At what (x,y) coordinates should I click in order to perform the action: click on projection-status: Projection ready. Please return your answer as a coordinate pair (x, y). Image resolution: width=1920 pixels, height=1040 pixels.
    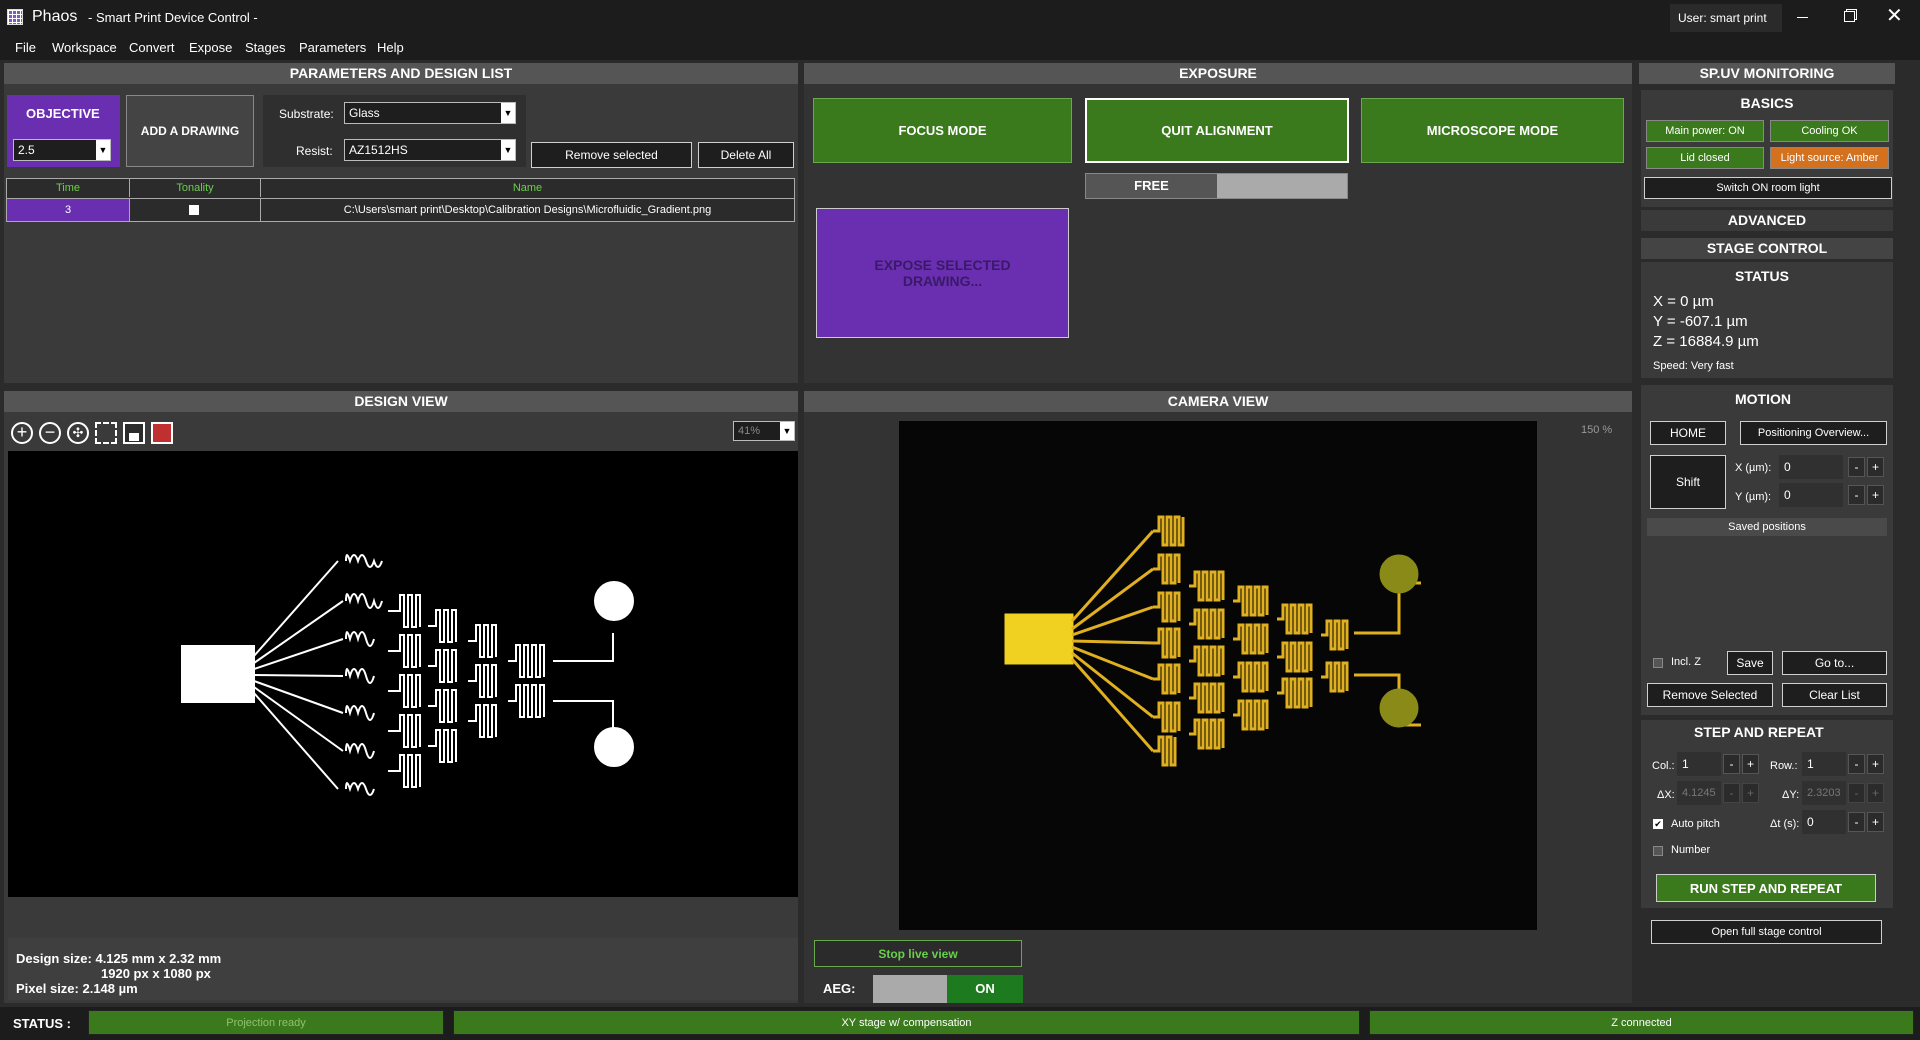
    Looking at the image, I should click on (266, 1022).